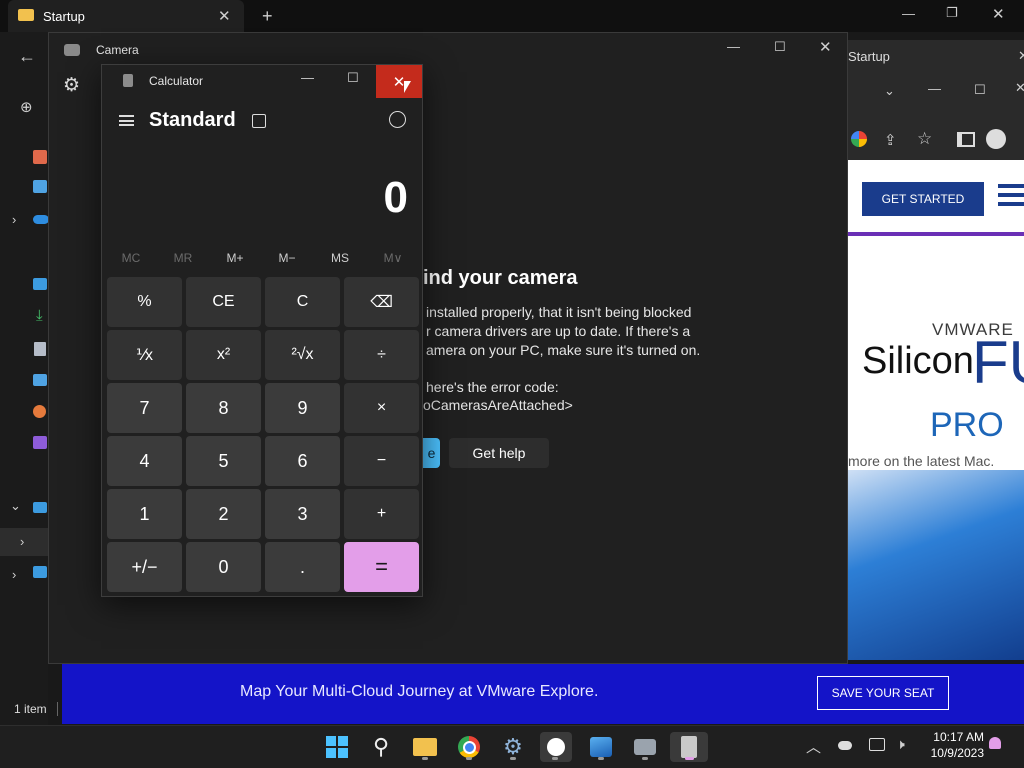  I want to click on keep-on-top-icon, so click(259, 121).